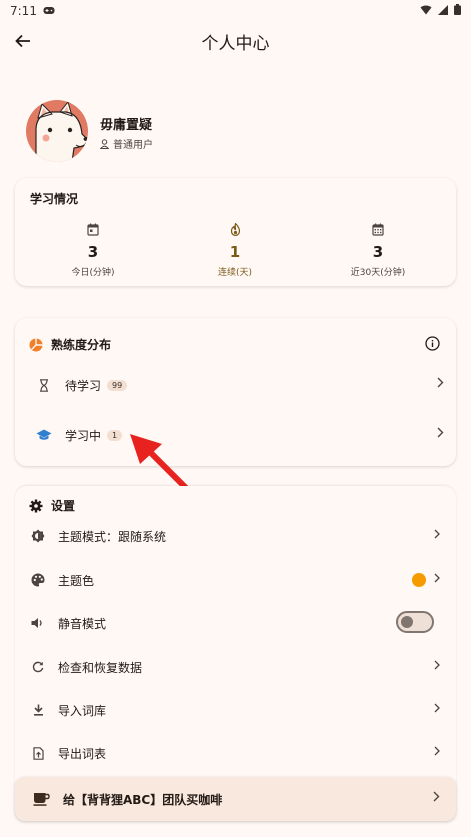 This screenshot has width=471, height=837. Describe the element at coordinates (38, 536) in the screenshot. I see `brightness-icon` at that location.